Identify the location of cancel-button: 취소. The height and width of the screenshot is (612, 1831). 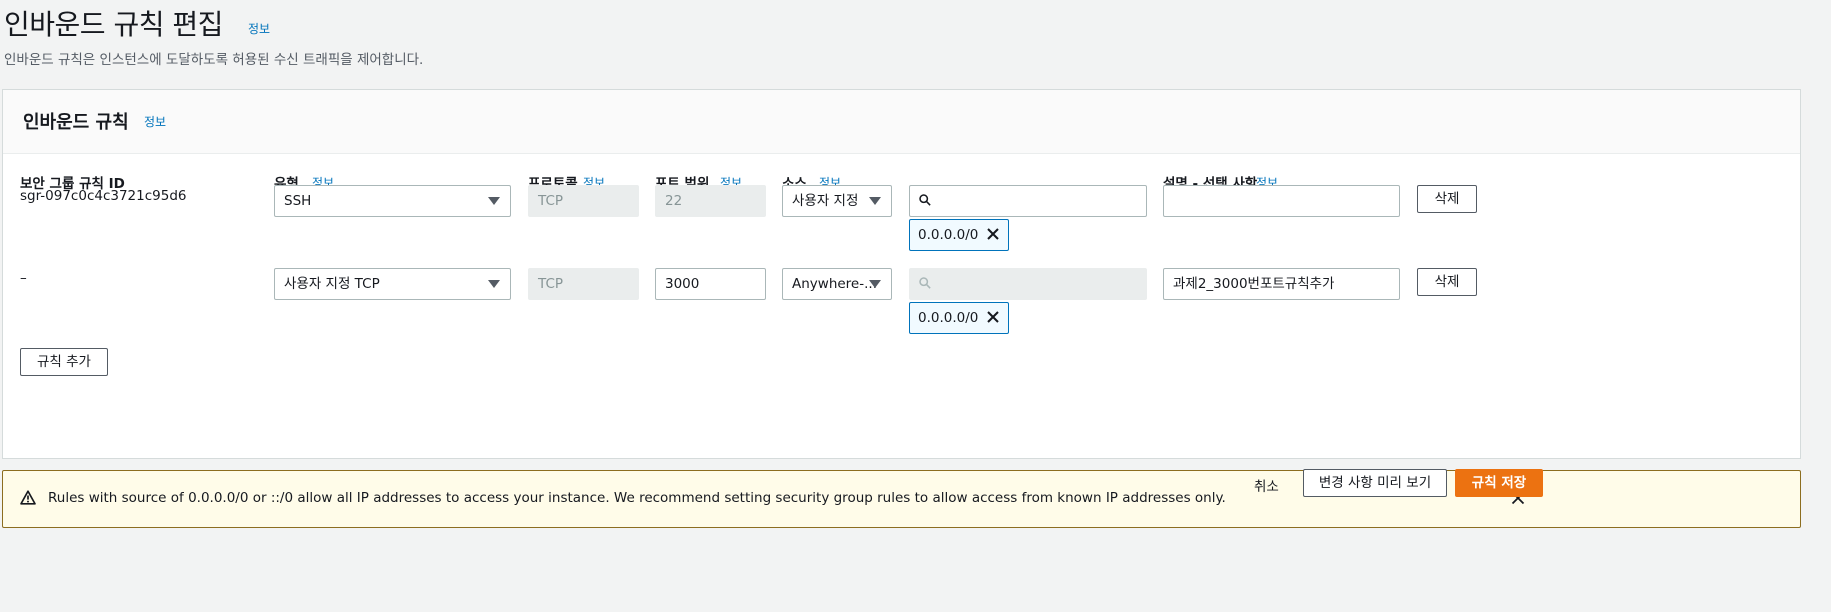
(1266, 485).